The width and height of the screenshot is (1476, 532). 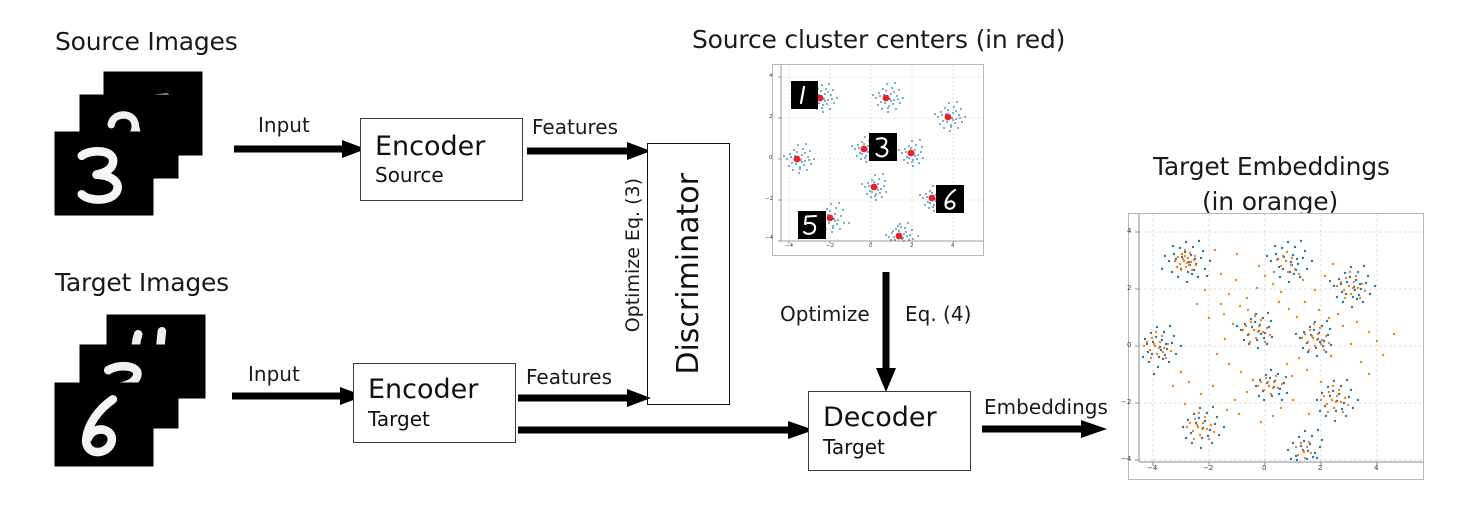 What do you see at coordinates (1129, 231) in the screenshot?
I see `target-ytick-4: 4` at bounding box center [1129, 231].